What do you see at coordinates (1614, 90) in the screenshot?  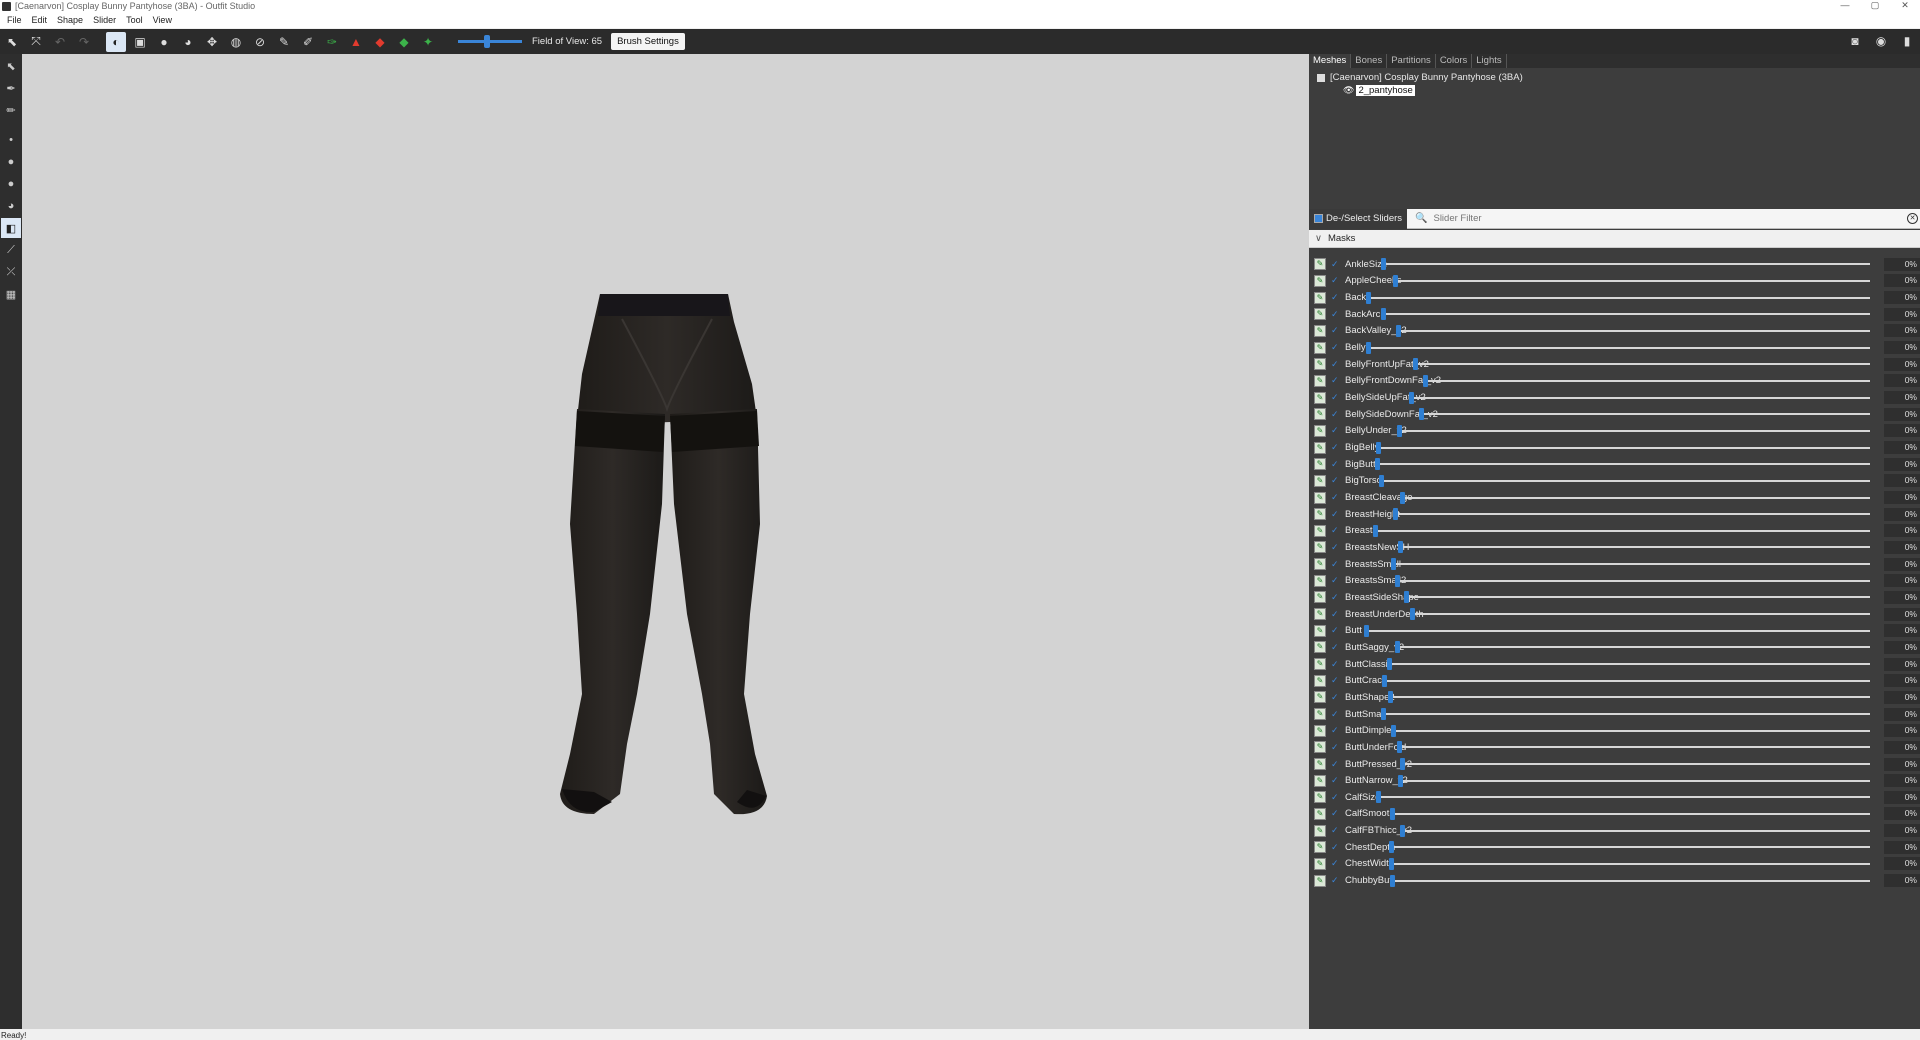 I see `tree-item-mesh: 👁 2_pantyhose` at bounding box center [1614, 90].